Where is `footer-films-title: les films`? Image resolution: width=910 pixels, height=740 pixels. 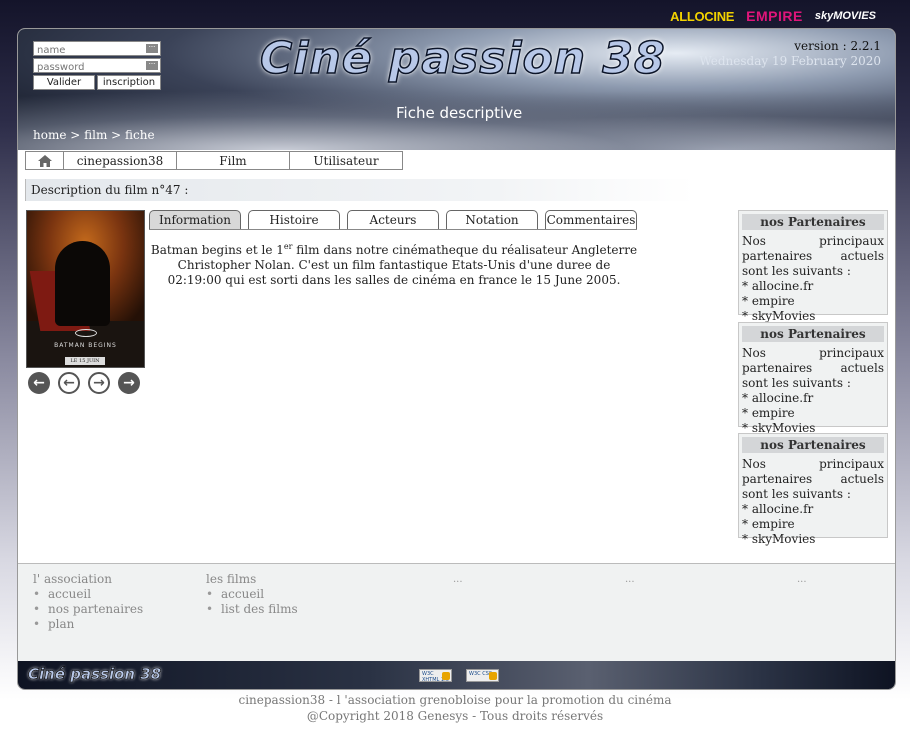 footer-films-title: les films is located at coordinates (231, 579).